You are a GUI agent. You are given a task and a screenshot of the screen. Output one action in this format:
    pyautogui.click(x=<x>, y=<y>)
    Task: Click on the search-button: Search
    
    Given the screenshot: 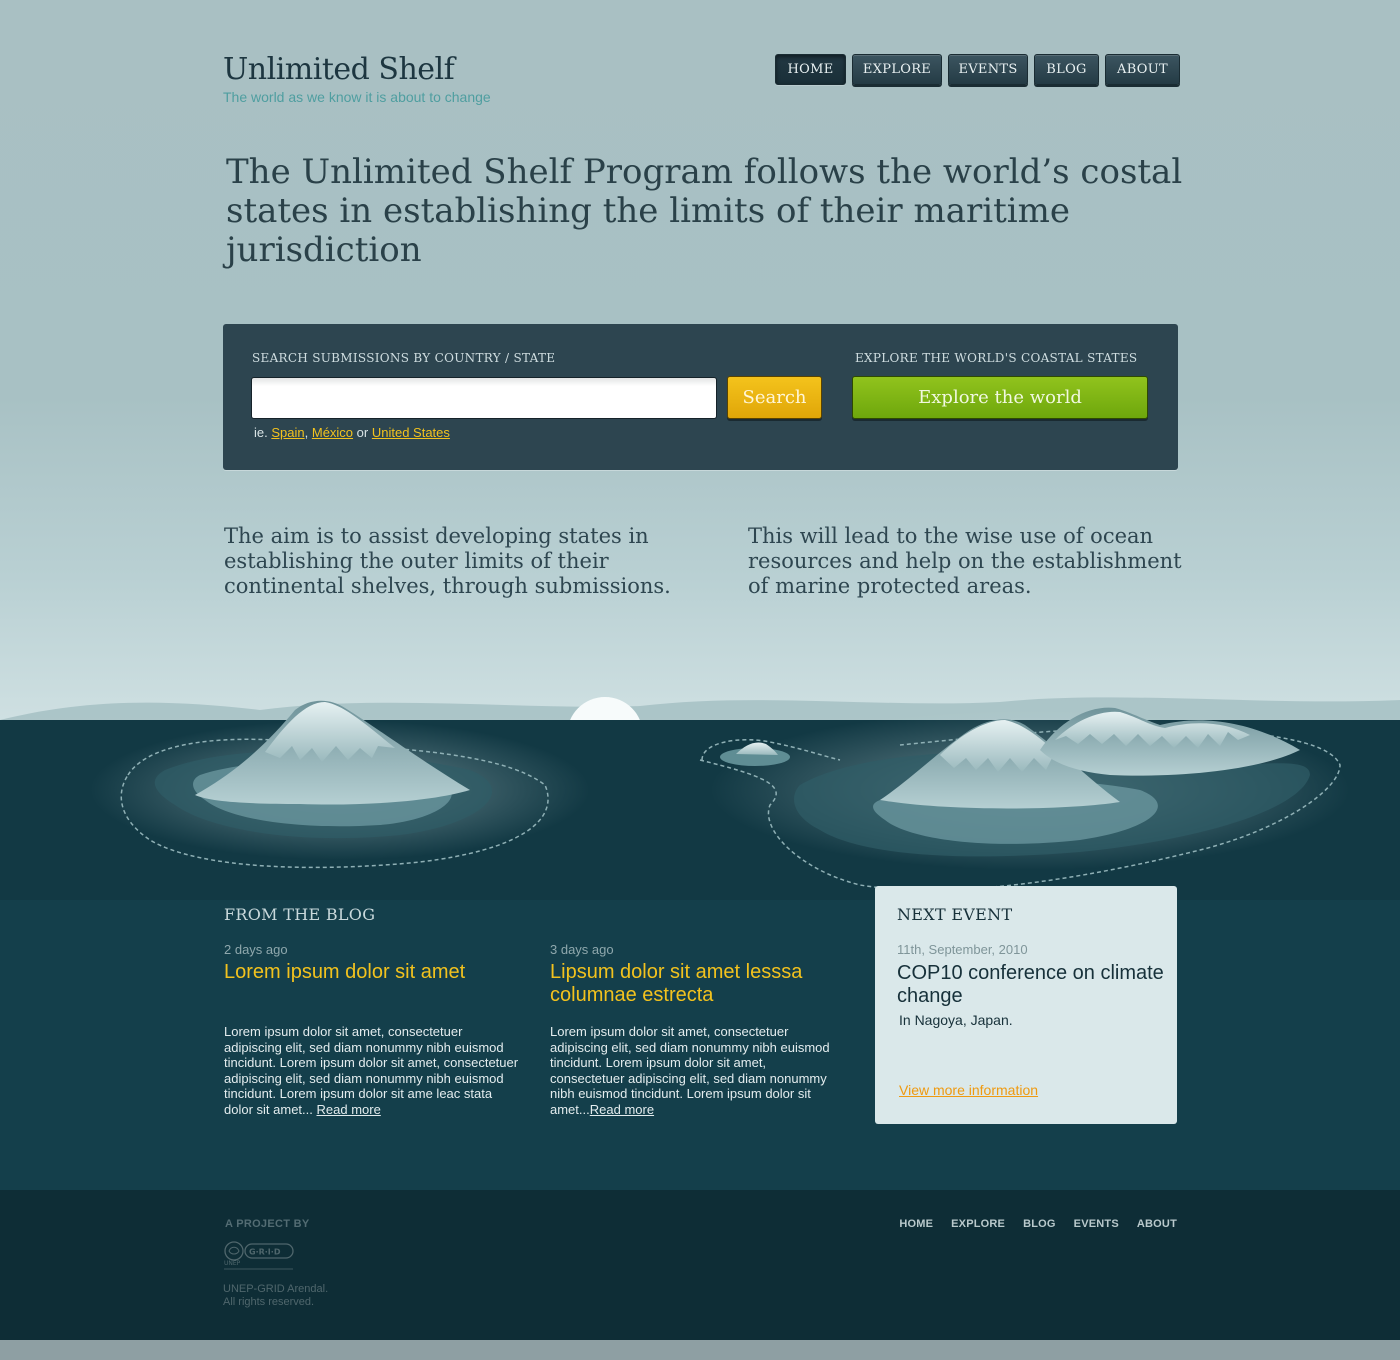 What is the action you would take?
    pyautogui.click(x=774, y=397)
    